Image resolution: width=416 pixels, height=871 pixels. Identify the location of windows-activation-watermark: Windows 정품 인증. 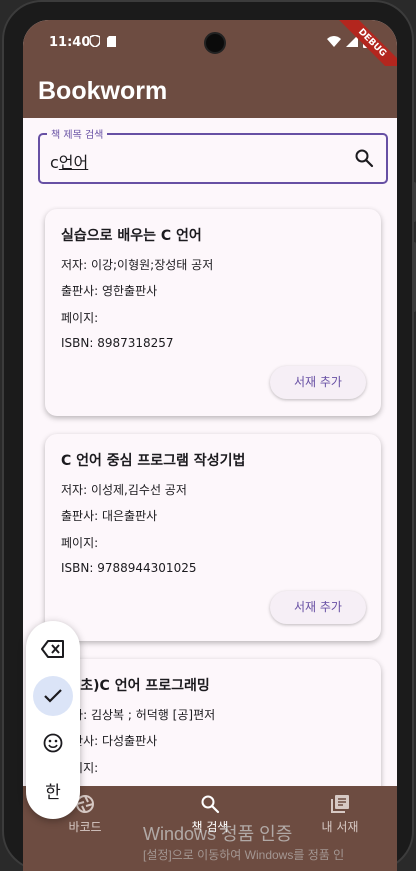
(218, 834).